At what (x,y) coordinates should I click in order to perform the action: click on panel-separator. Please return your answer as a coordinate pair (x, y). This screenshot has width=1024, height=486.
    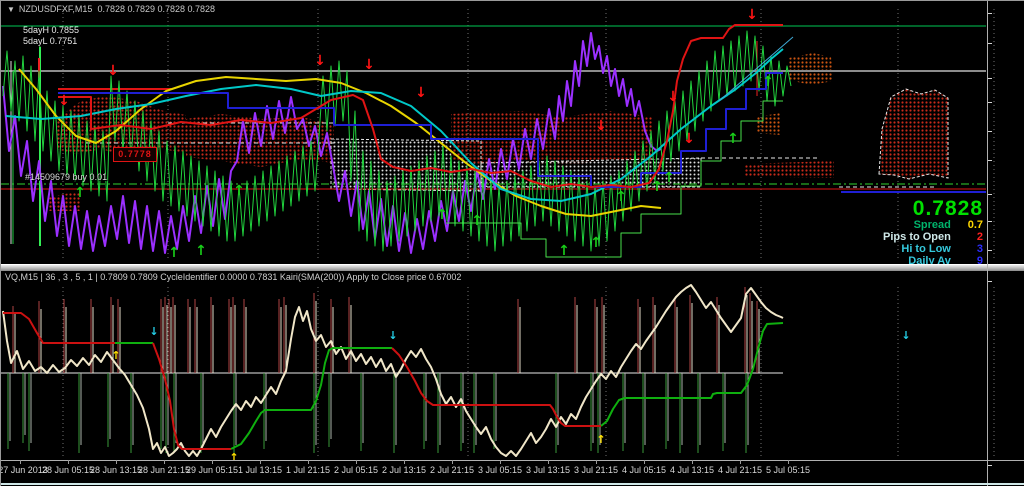
    Looking at the image, I should click on (512, 267).